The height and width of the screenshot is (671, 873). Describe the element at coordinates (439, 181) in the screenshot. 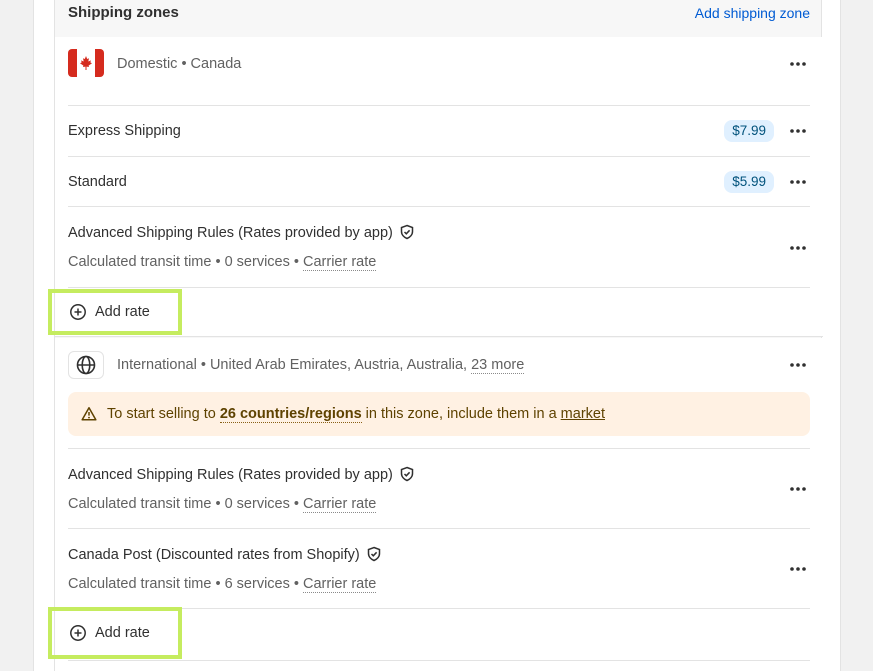

I see `rate-row: Standard $5.99` at that location.